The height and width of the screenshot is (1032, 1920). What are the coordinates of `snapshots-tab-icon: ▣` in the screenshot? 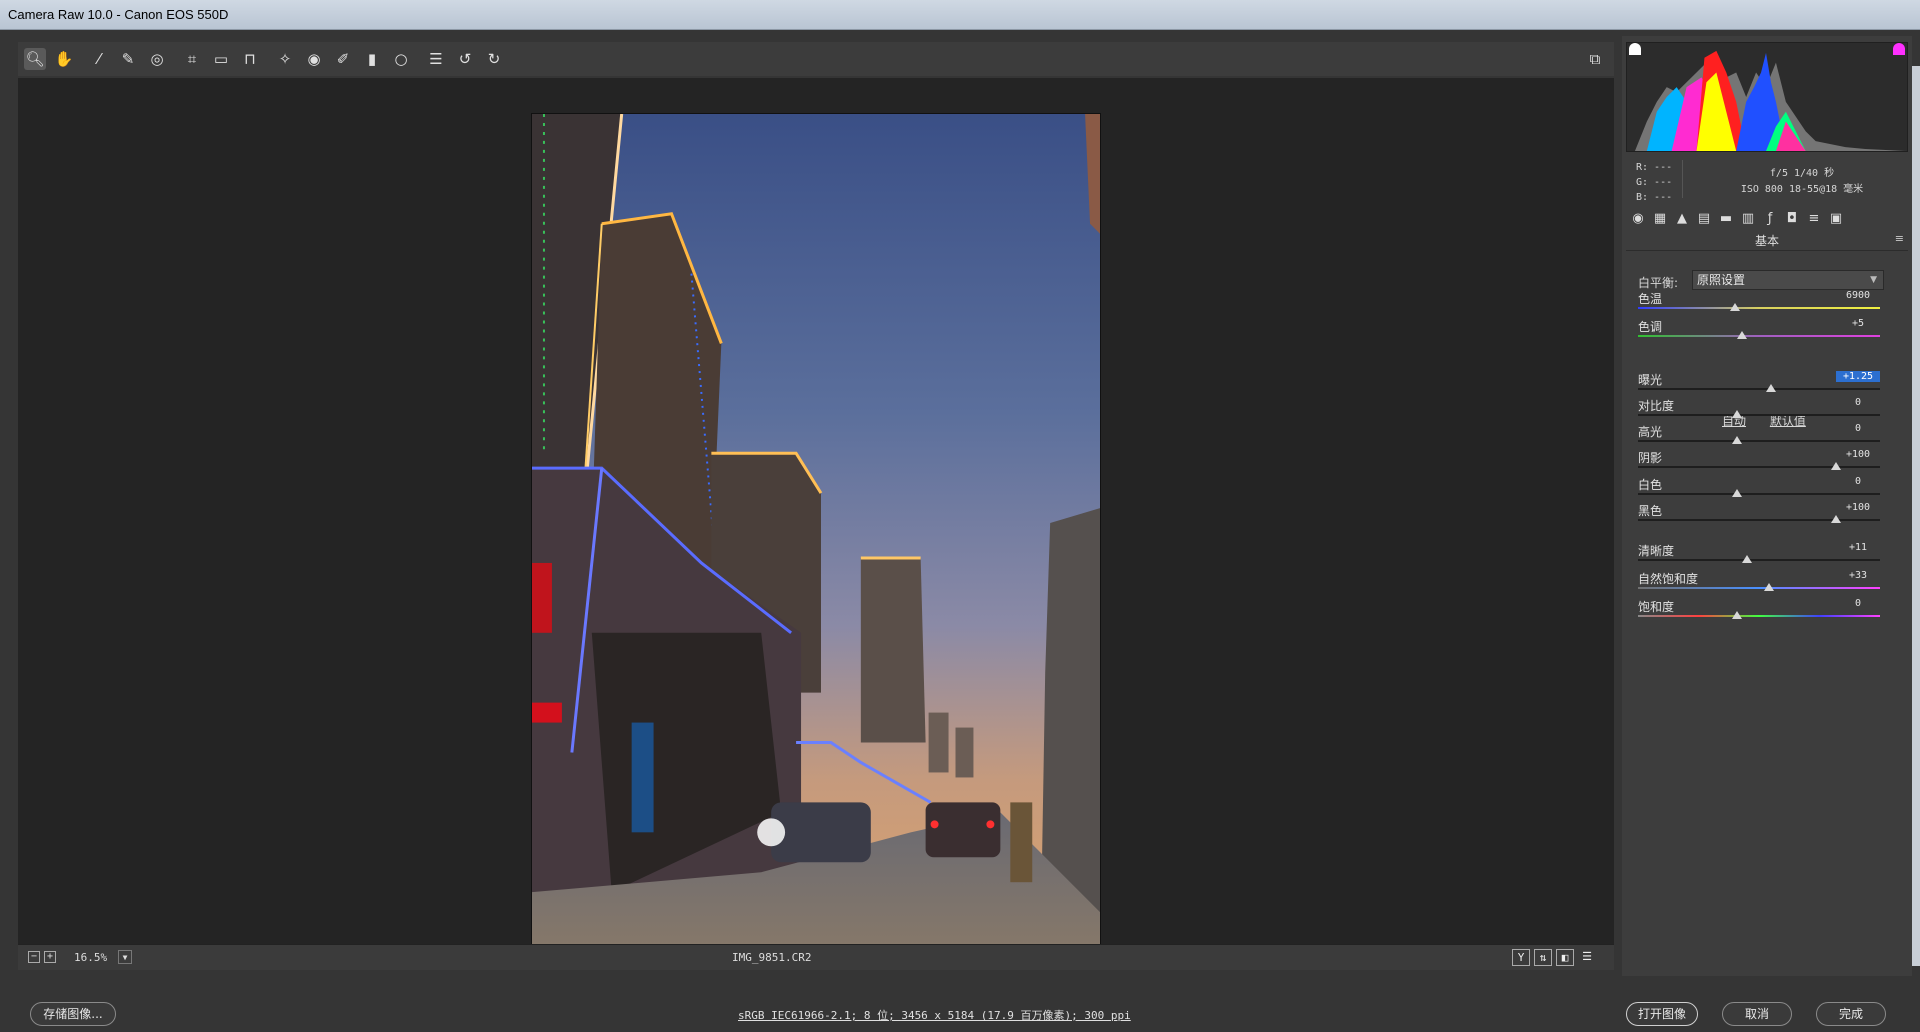 It's located at (1836, 219).